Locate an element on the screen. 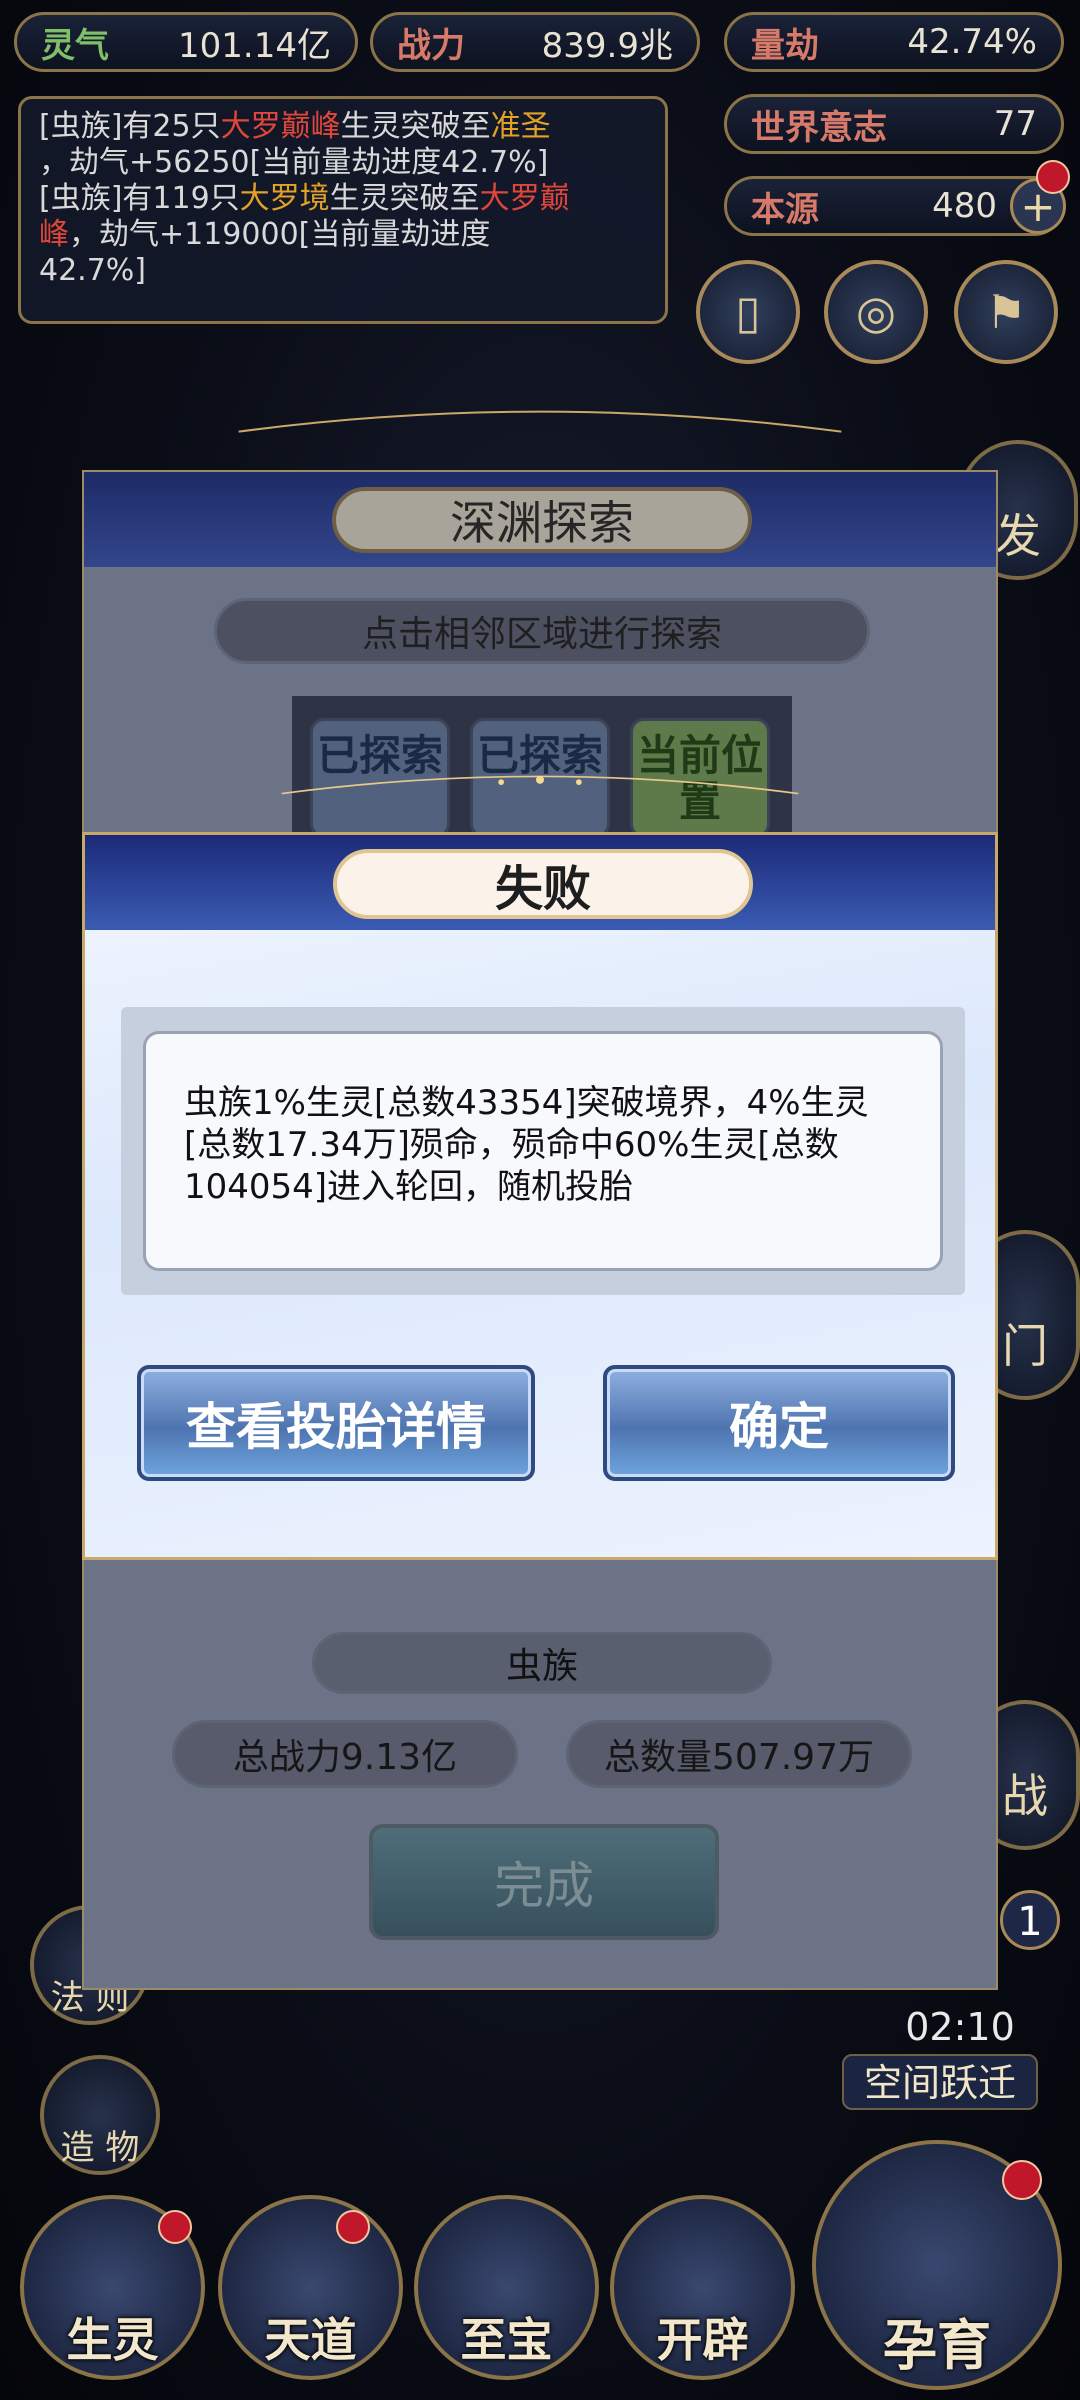 Image resolution: width=1080 pixels, height=2400 pixels. jifa-label: 发 is located at coordinates (1018, 536).